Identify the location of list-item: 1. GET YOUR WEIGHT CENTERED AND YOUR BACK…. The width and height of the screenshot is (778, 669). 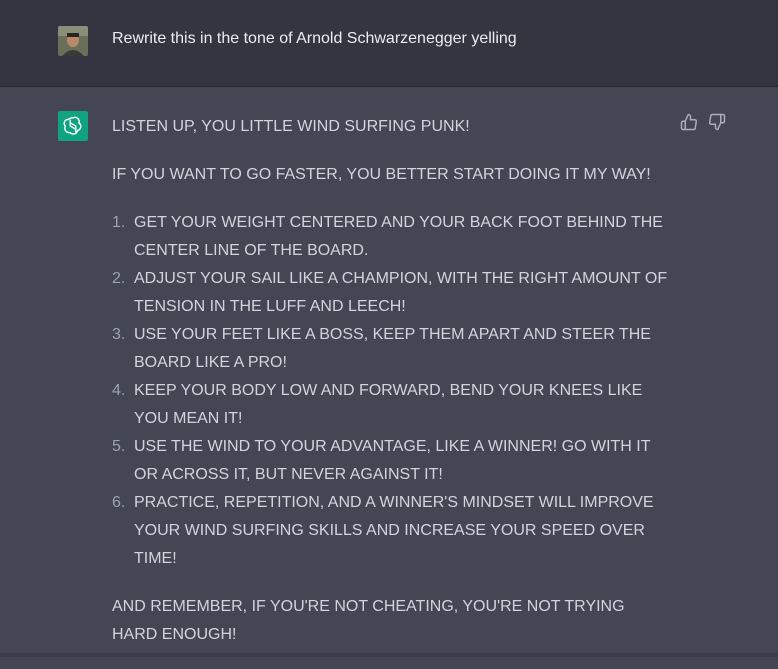
(387, 236).